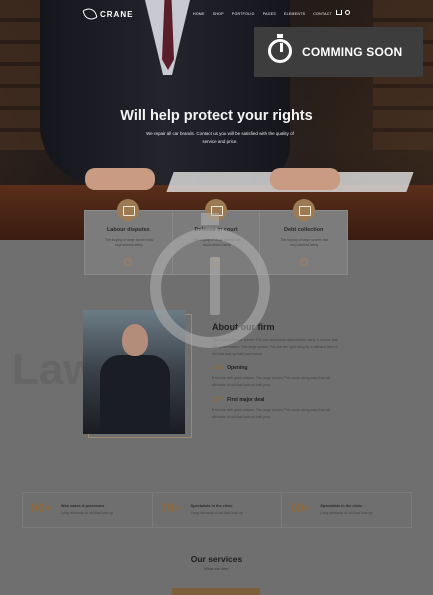 The width and height of the screenshot is (433, 595). I want to click on menu-item-portfolio: PORTFOLIO, so click(243, 14).